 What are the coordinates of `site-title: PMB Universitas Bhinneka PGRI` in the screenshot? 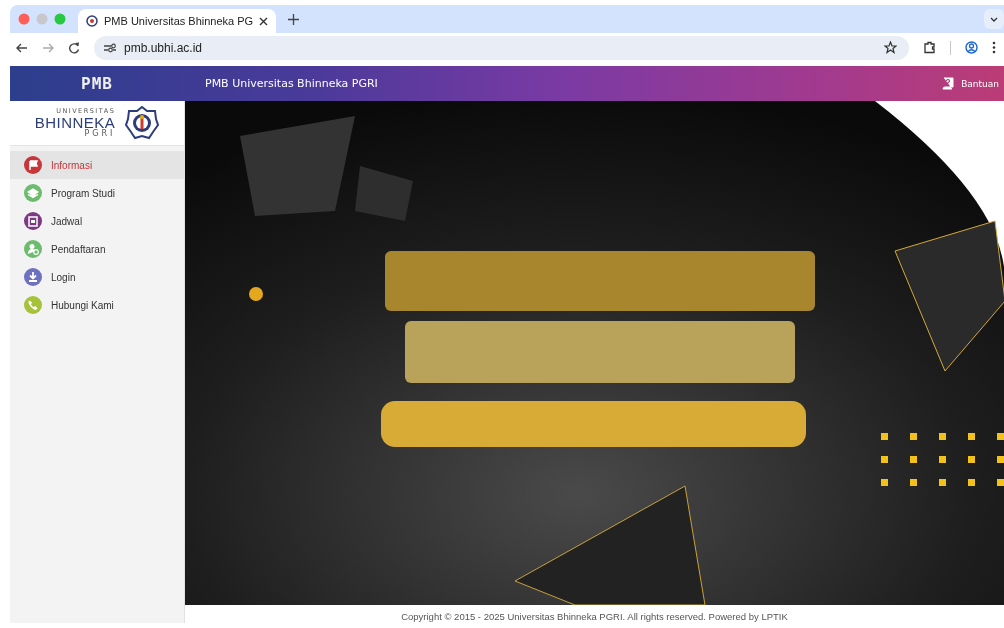 It's located at (291, 83).